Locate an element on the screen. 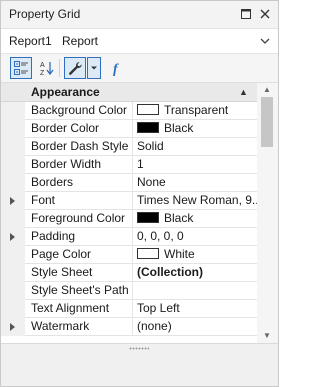 The width and height of the screenshot is (320, 387). property-row: Watermark (none) is located at coordinates (129, 327).